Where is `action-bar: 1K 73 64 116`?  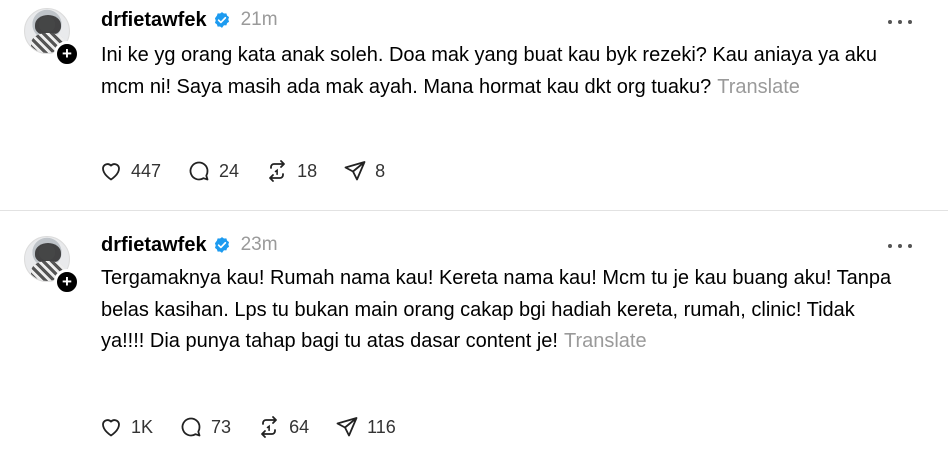
action-bar: 1K 73 64 116 is located at coordinates (260, 427).